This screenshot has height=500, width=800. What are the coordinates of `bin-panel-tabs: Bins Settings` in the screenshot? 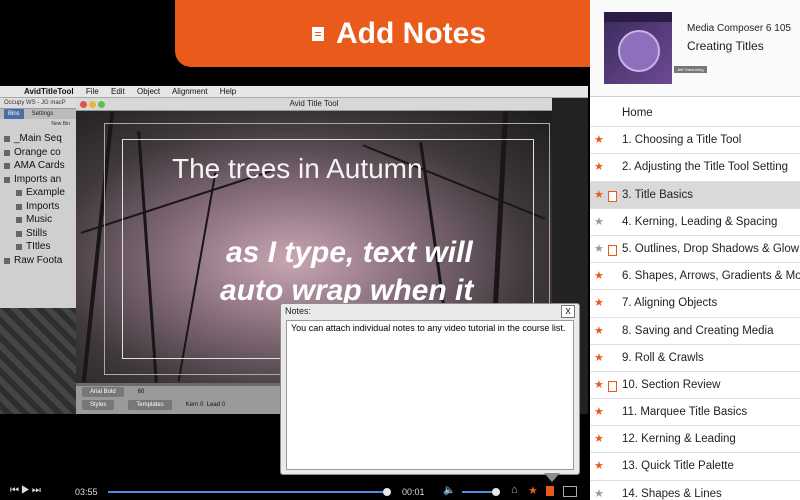 It's located at (38, 114).